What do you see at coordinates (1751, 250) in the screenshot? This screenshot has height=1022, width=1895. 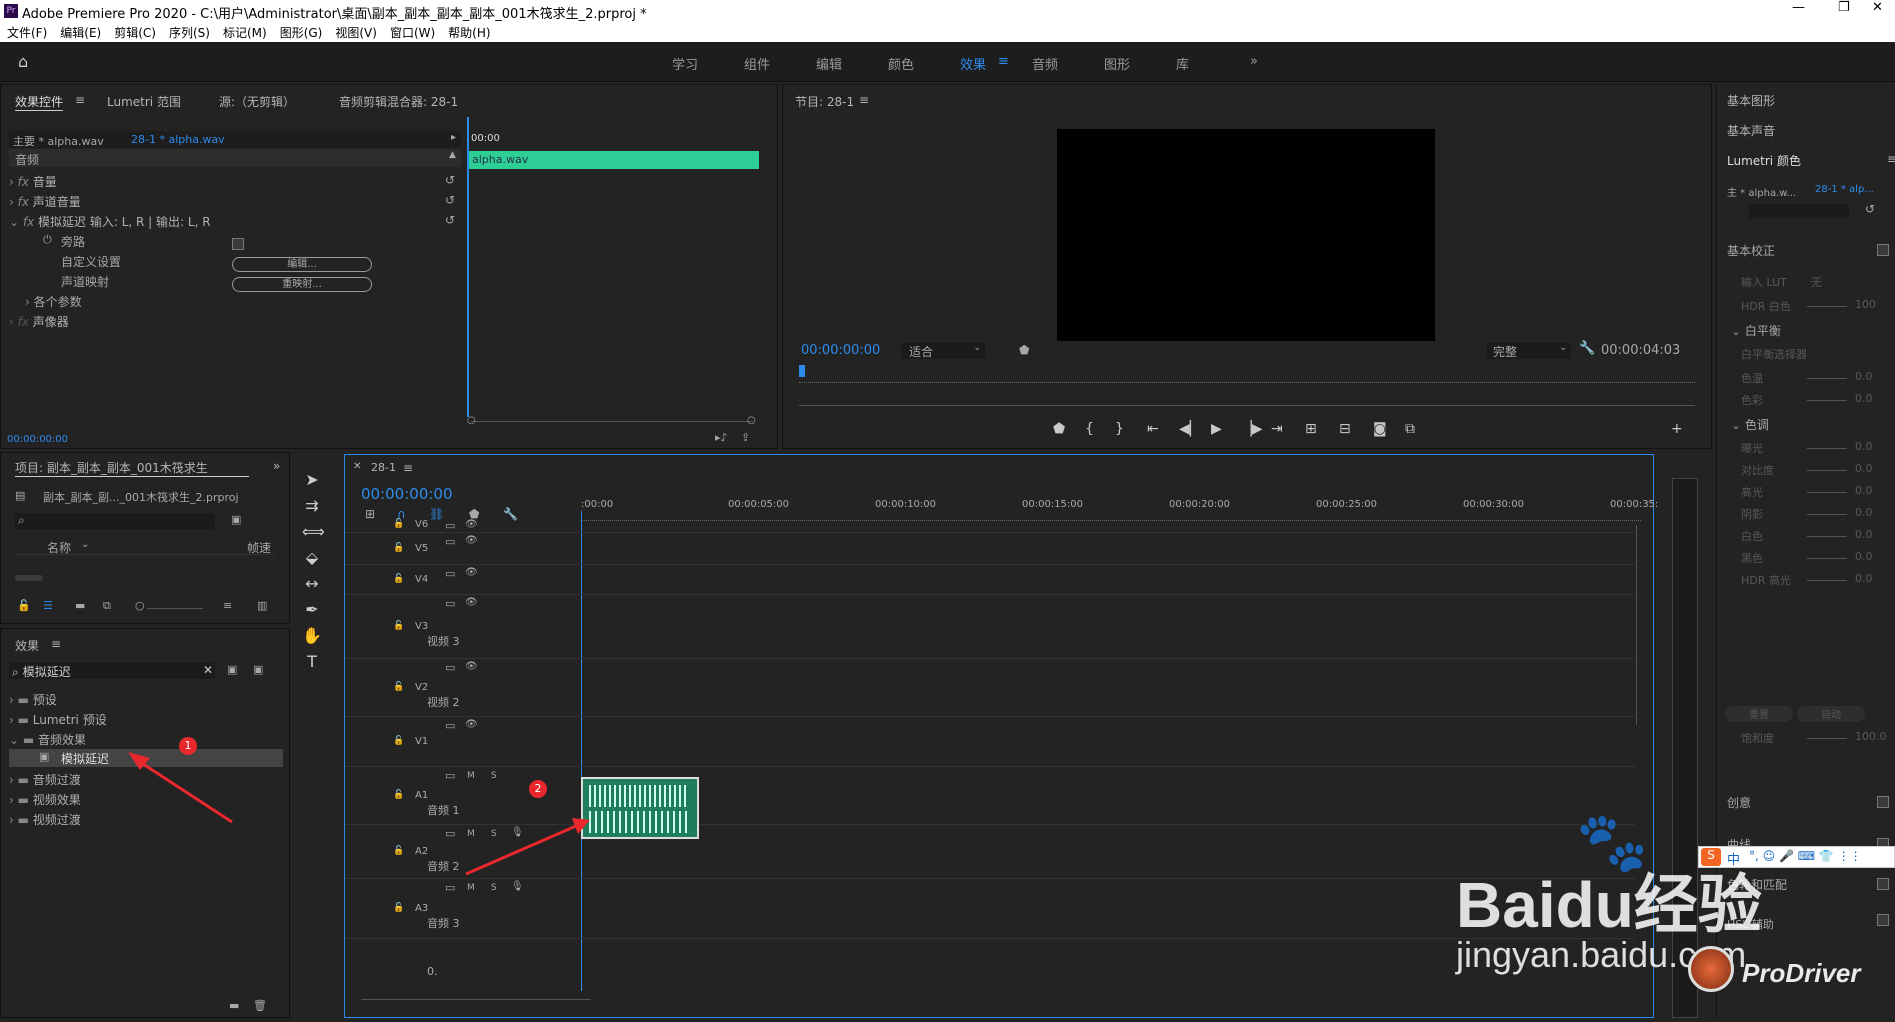 I see `section-basic-correction: 基本校正` at bounding box center [1751, 250].